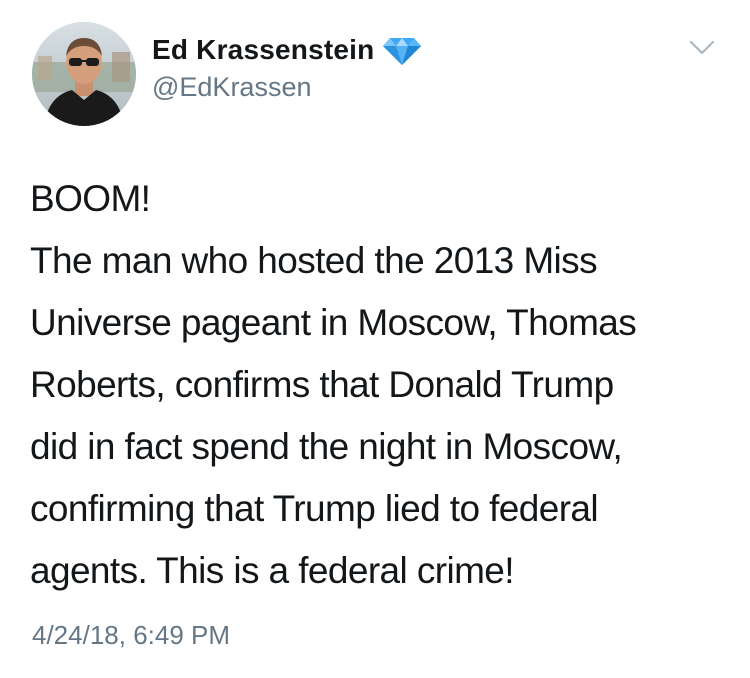  What do you see at coordinates (231, 87) in the screenshot?
I see `user-handle: @EdKrassen` at bounding box center [231, 87].